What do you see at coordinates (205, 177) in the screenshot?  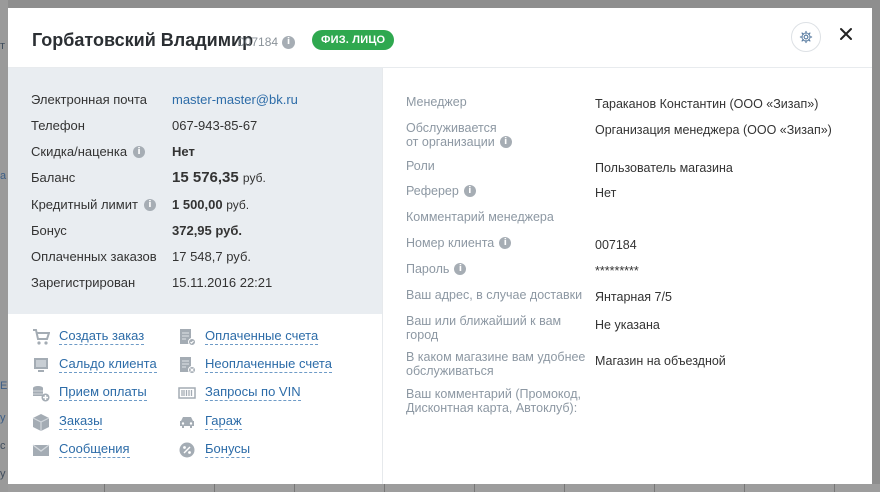 I see `balance-value: 15 576,35` at bounding box center [205, 177].